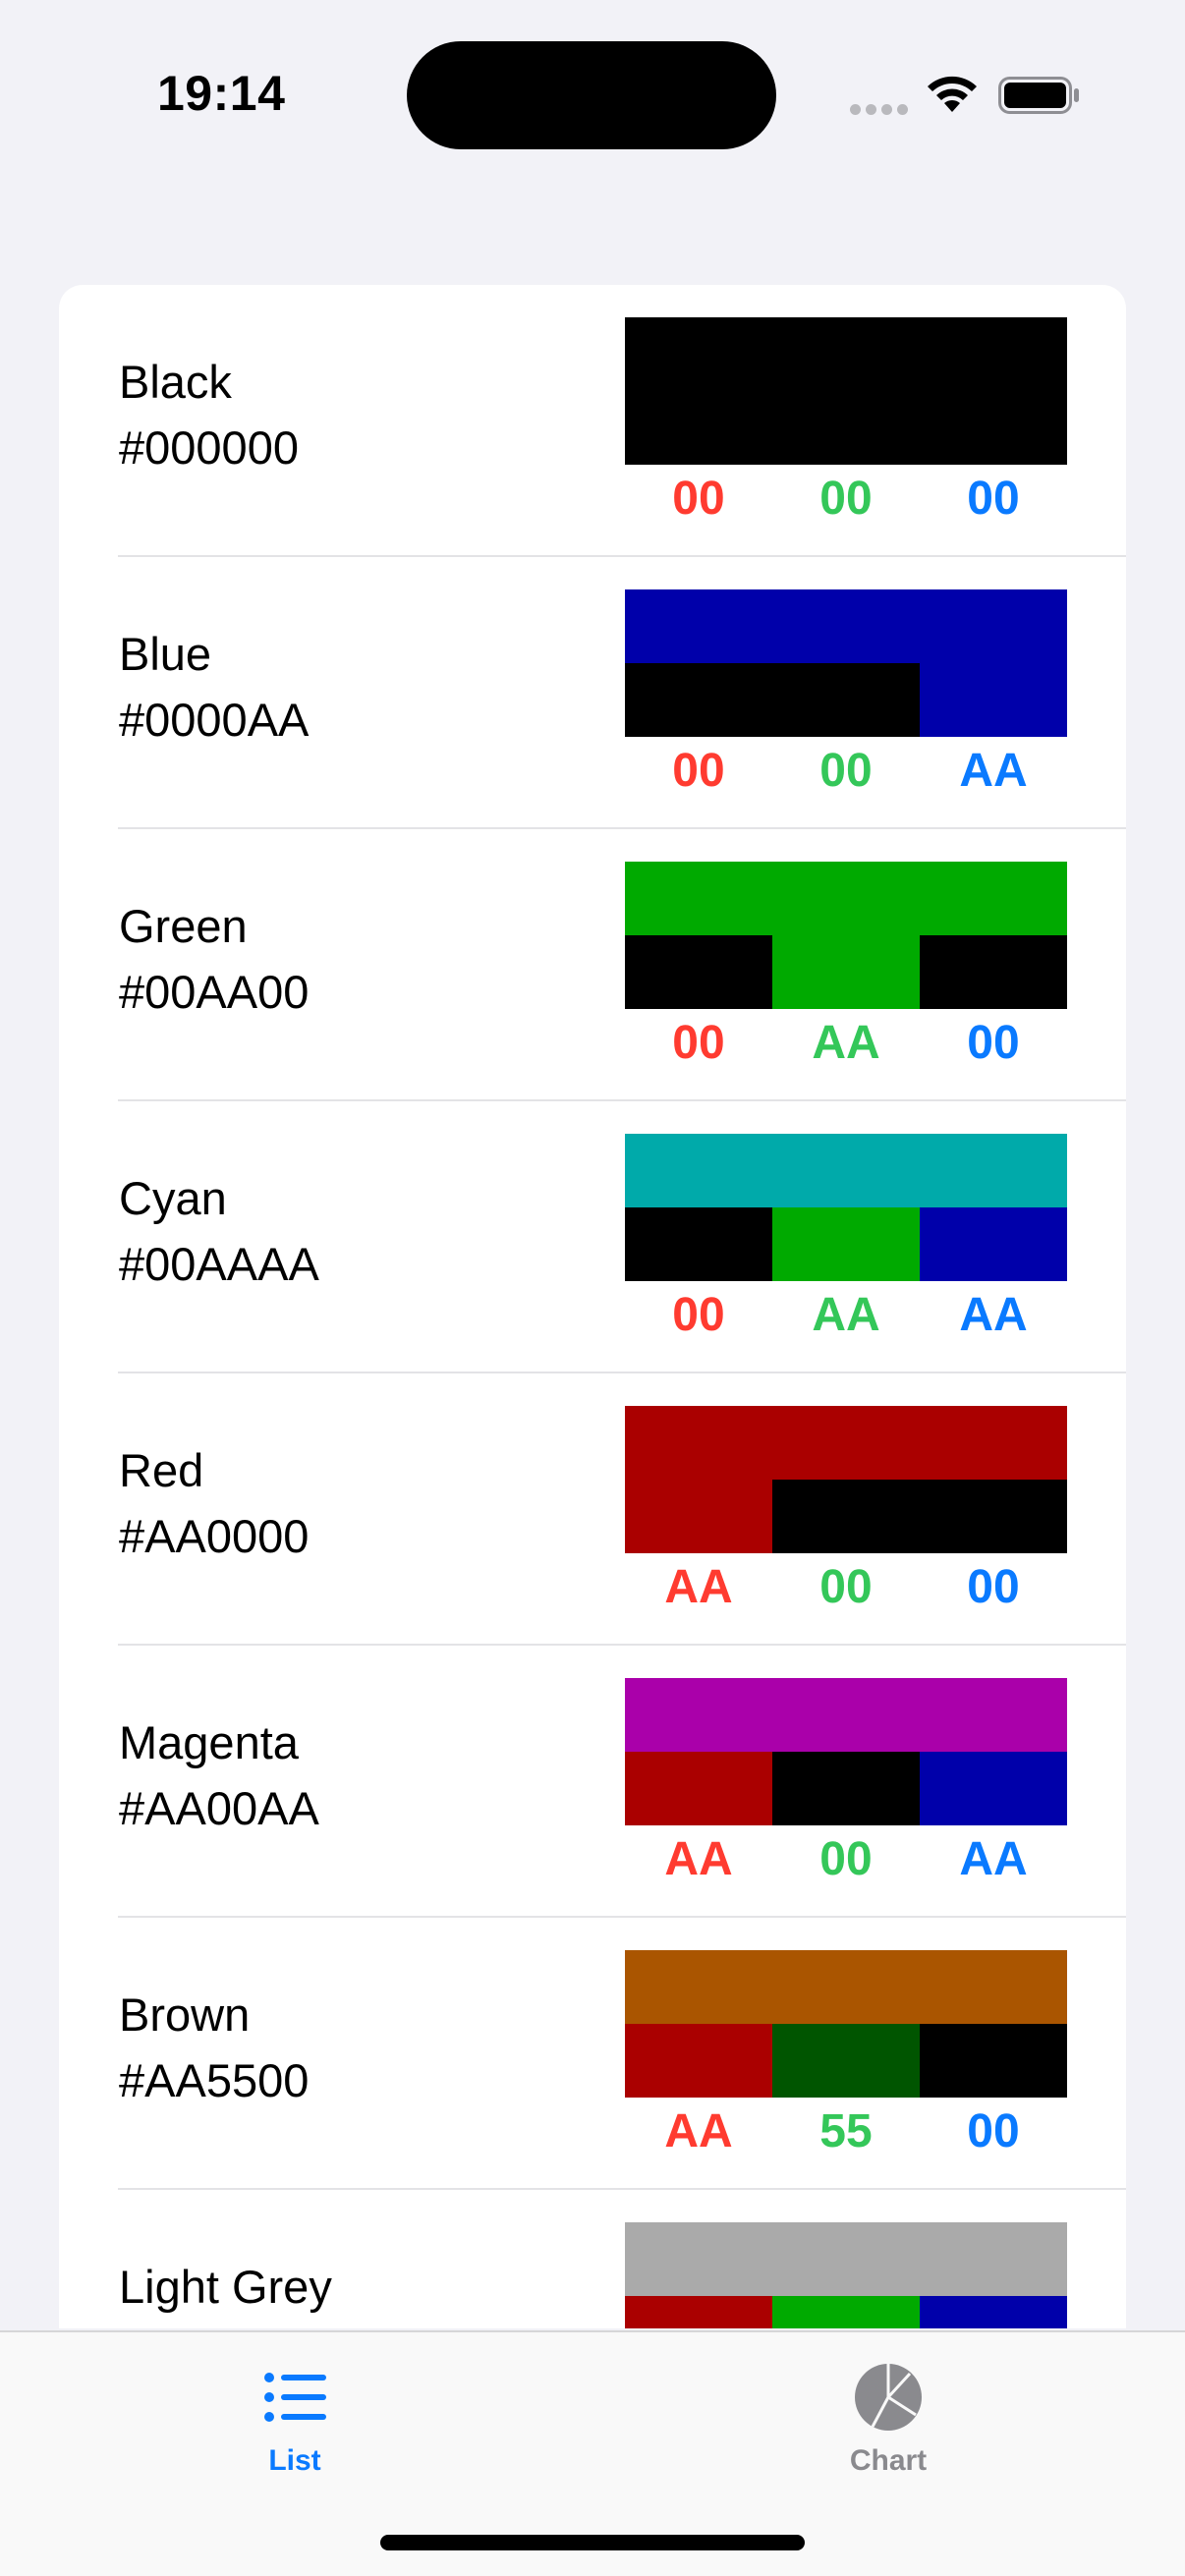 This screenshot has width=1185, height=2576. What do you see at coordinates (162, 1470) in the screenshot?
I see `color-name: Red` at bounding box center [162, 1470].